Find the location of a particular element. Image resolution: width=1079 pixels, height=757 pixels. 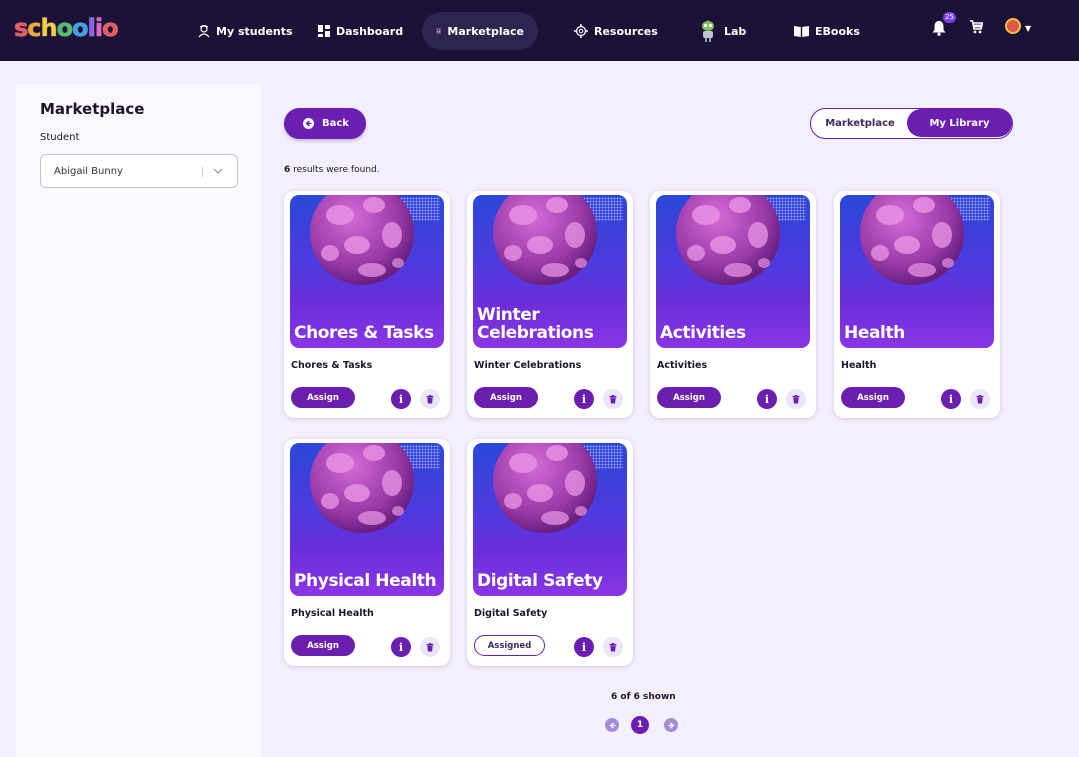

arrow-left-icon is located at coordinates (611, 725).